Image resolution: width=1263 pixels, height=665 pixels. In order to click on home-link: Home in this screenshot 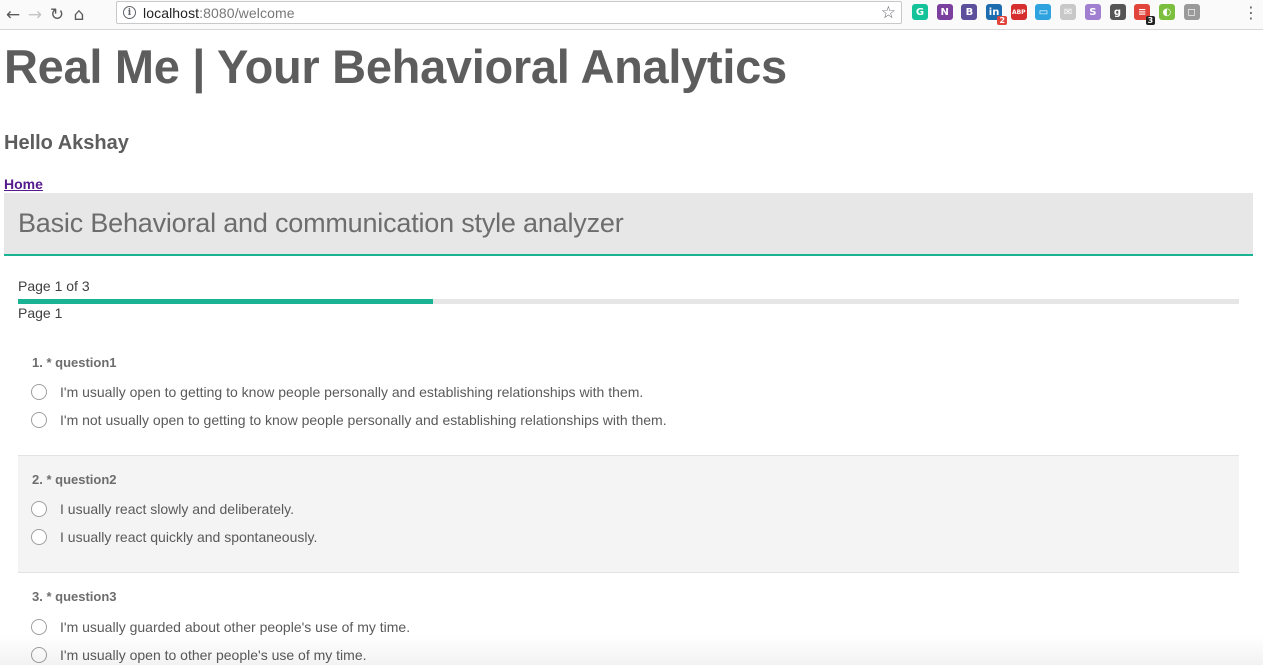, I will do `click(23, 184)`.